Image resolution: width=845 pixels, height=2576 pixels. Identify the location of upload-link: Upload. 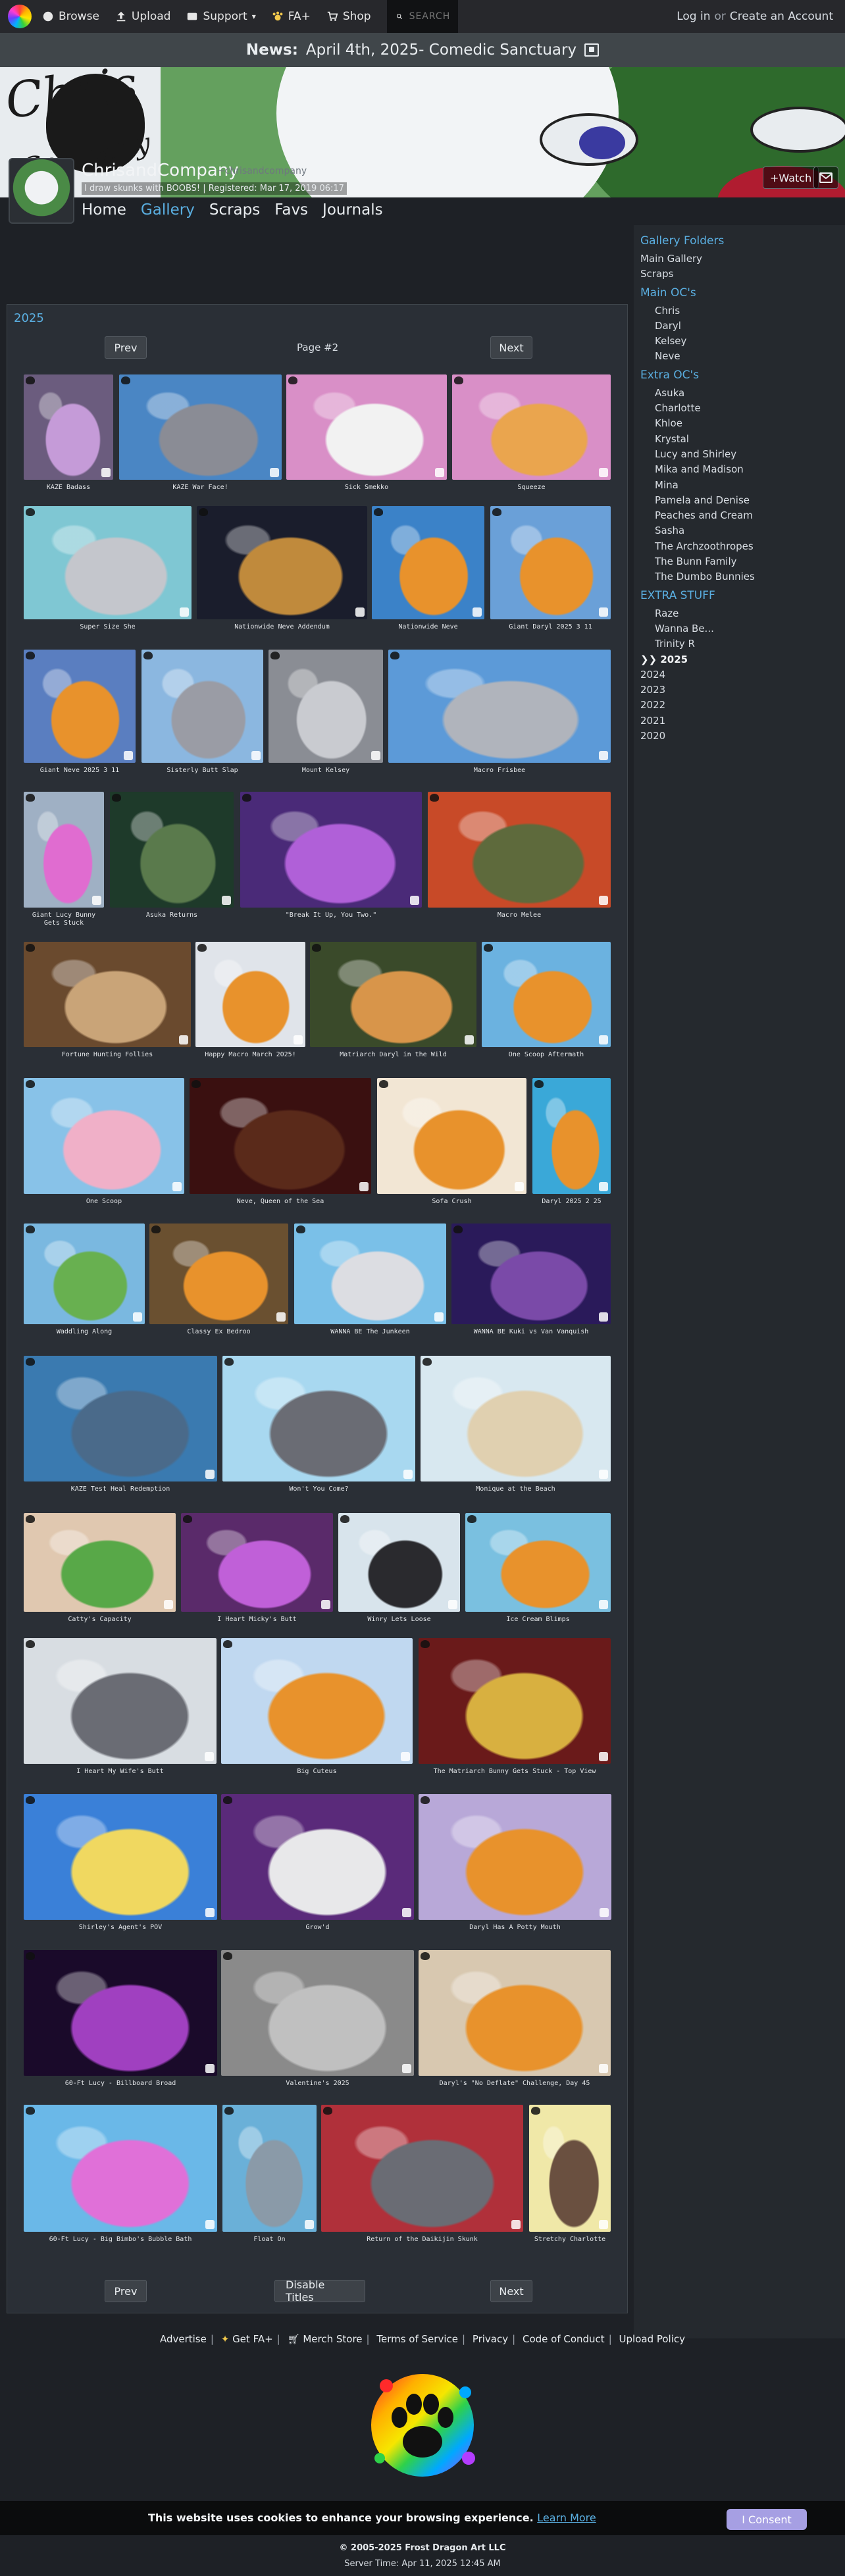
(142, 16).